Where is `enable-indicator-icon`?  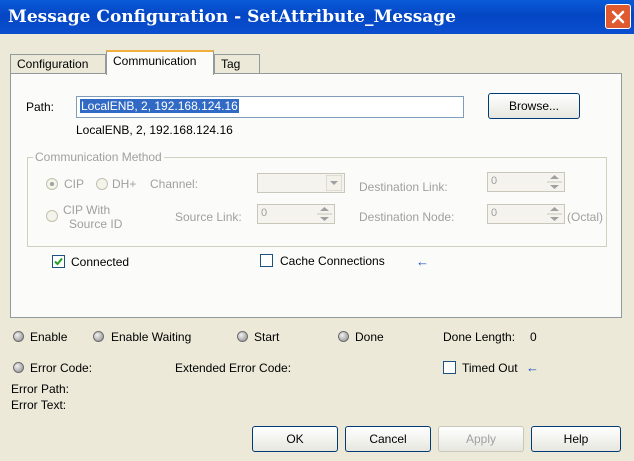 enable-indicator-icon is located at coordinates (18, 336).